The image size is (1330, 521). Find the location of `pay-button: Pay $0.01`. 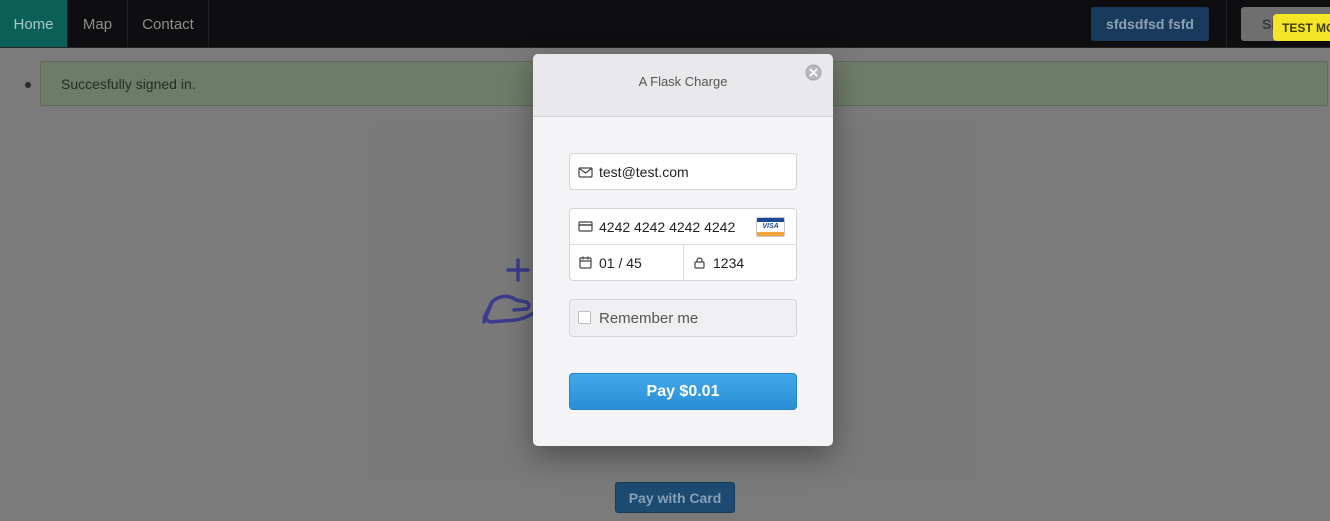

pay-button: Pay $0.01 is located at coordinates (683, 391).